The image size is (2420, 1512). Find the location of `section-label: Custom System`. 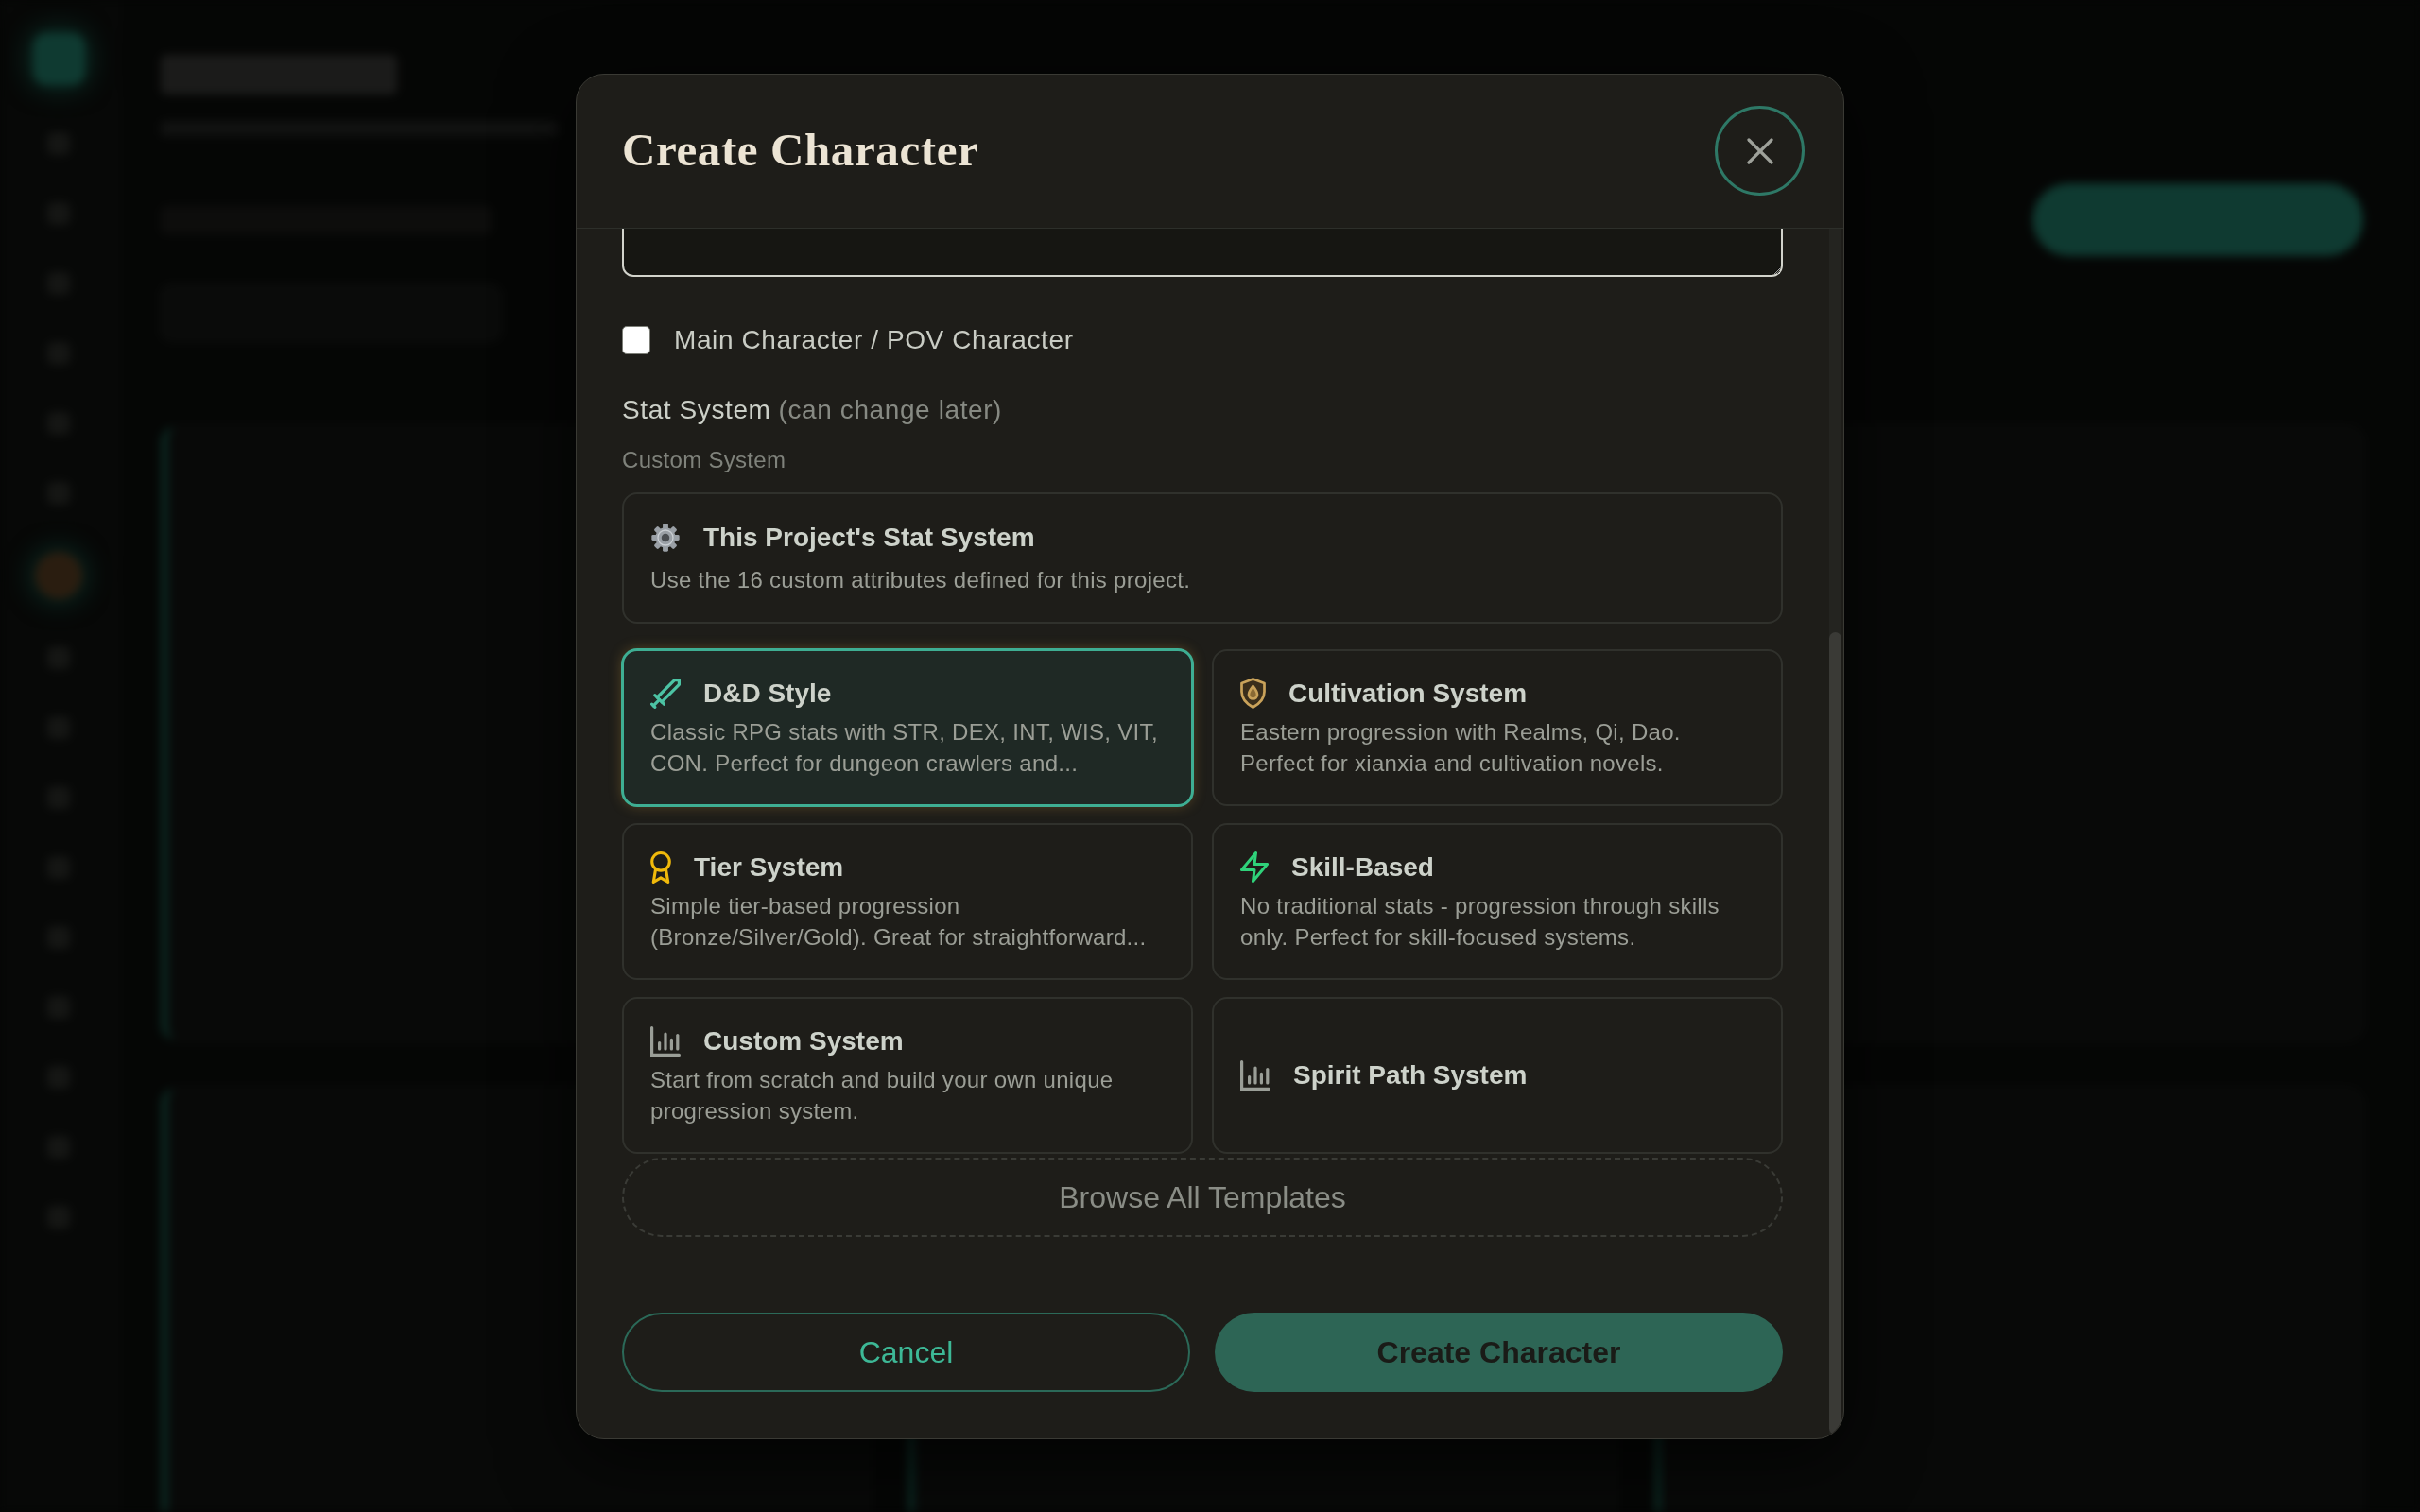

section-label: Custom System is located at coordinates (704, 459).